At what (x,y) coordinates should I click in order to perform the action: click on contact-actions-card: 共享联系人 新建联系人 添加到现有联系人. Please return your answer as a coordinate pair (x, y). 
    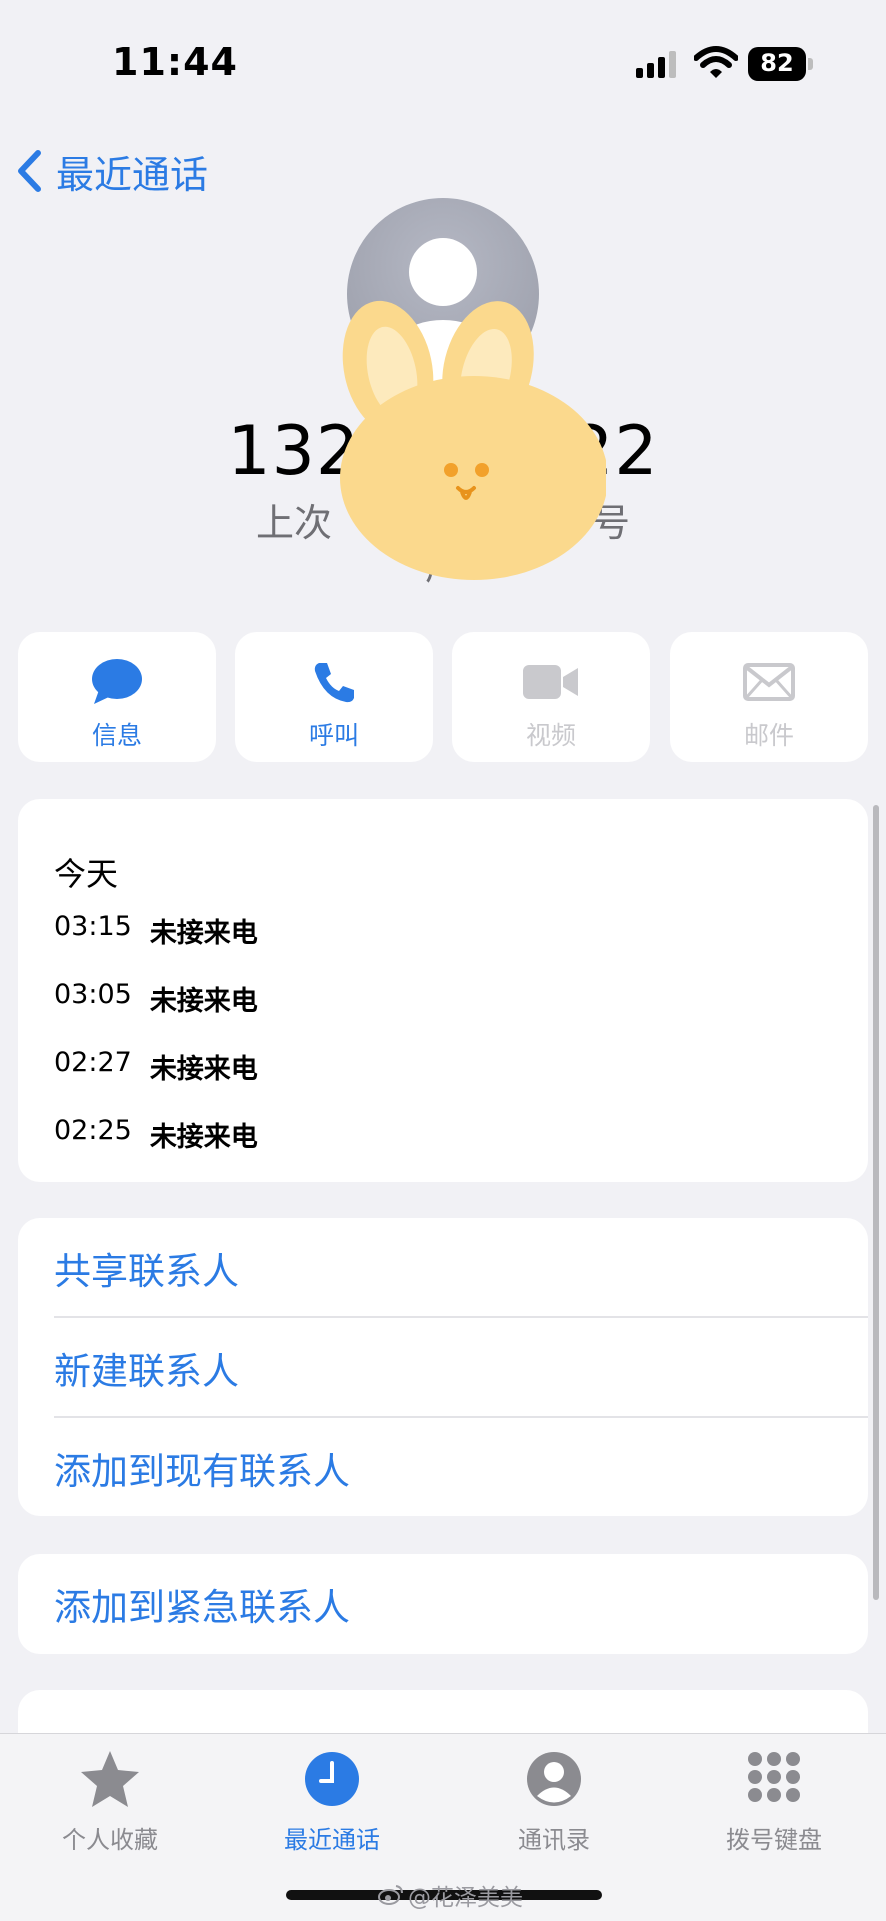
    Looking at the image, I should click on (443, 1367).